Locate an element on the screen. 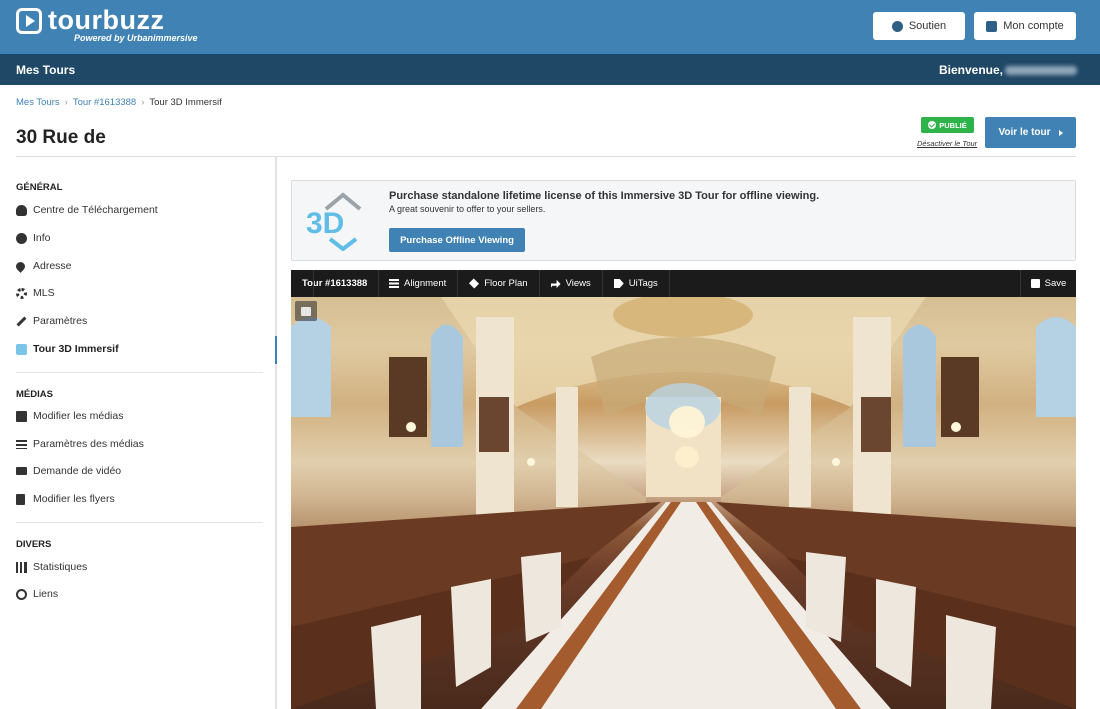 This screenshot has height=709, width=1100. sidebar-item-label: Modifier les flyers is located at coordinates (74, 499).